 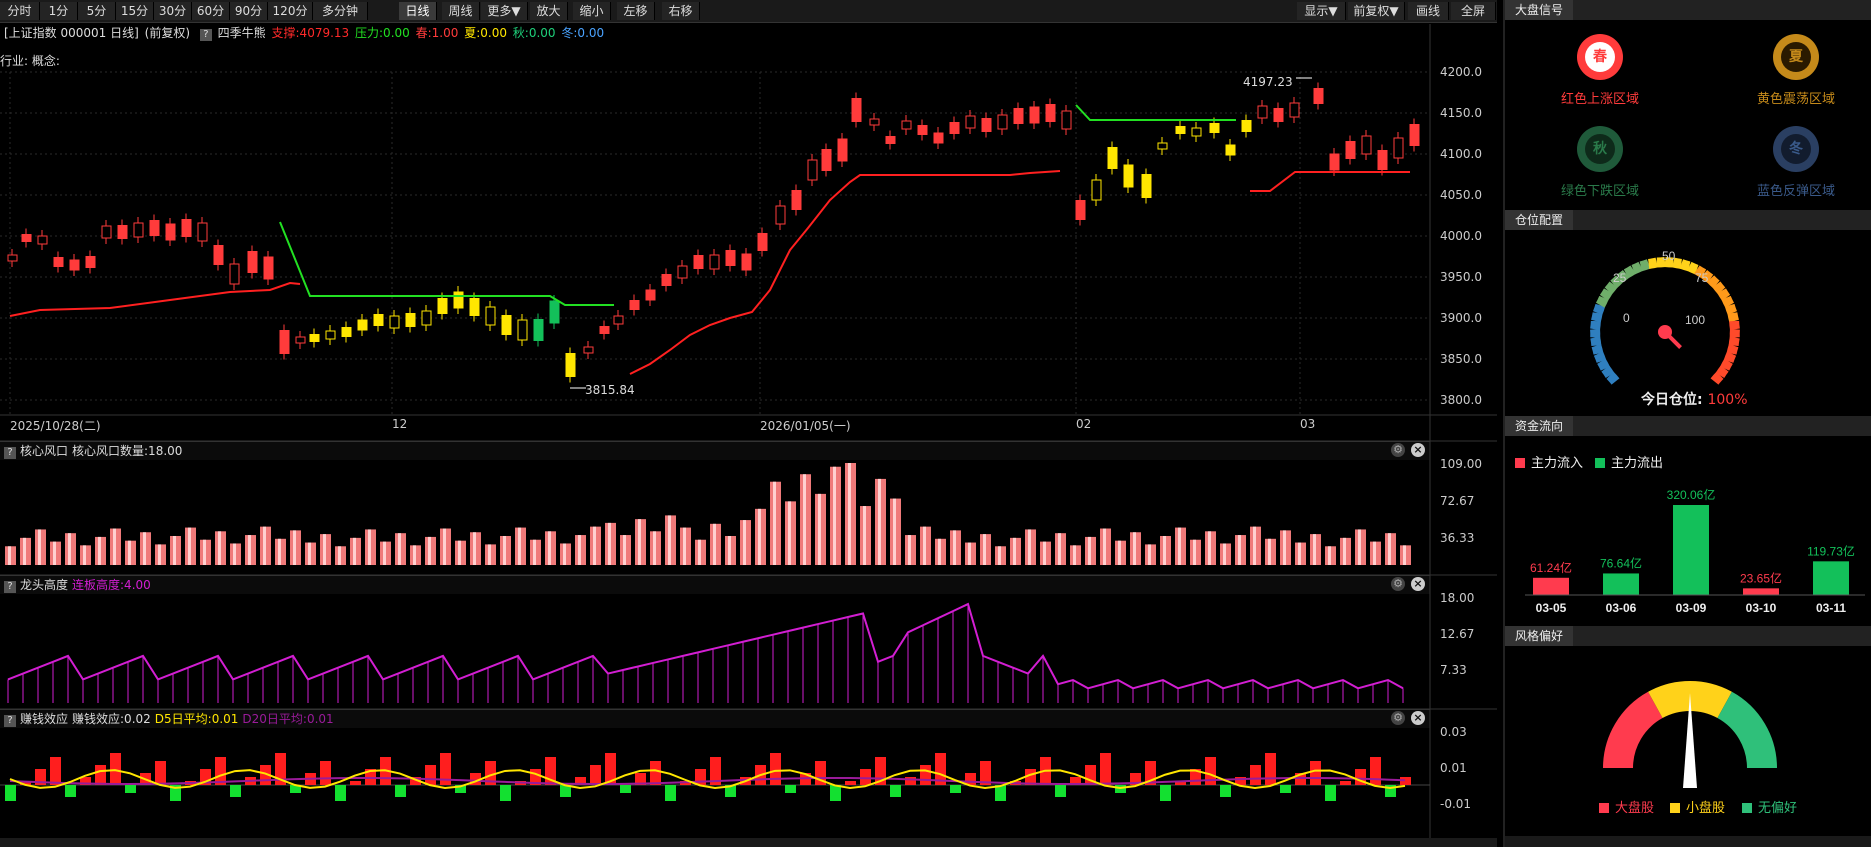 What do you see at coordinates (1796, 57) in the screenshot?
I see `summer-icon: 夏` at bounding box center [1796, 57].